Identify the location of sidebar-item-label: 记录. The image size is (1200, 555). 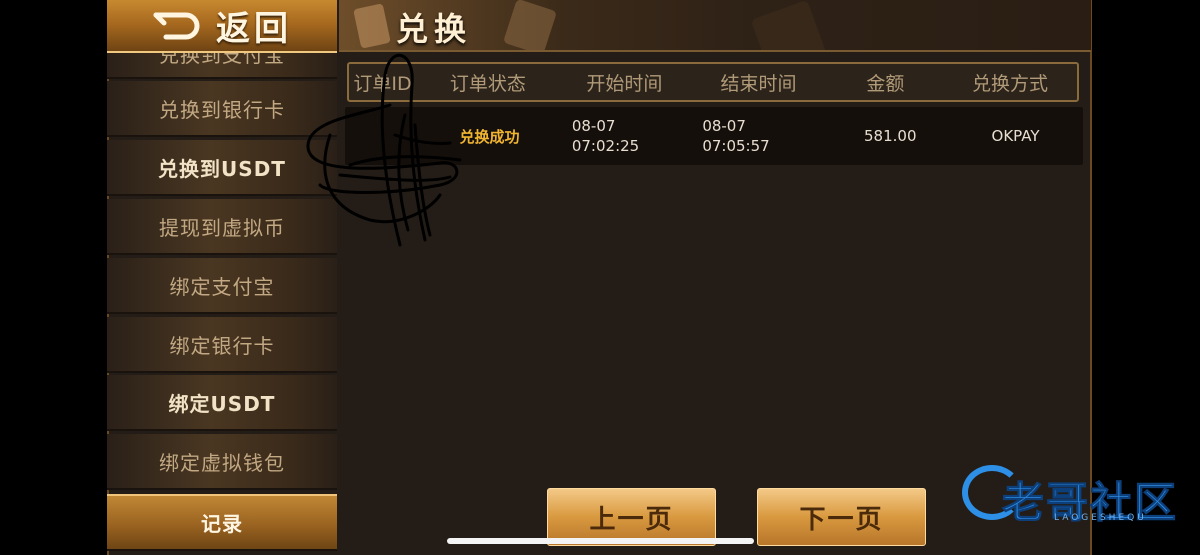
(222, 524).